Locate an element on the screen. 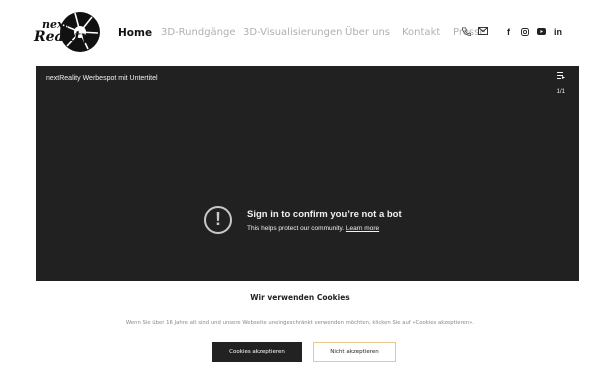 Image resolution: width=600 pixels, height=375 pixels. youtube-icon is located at coordinates (541, 33).